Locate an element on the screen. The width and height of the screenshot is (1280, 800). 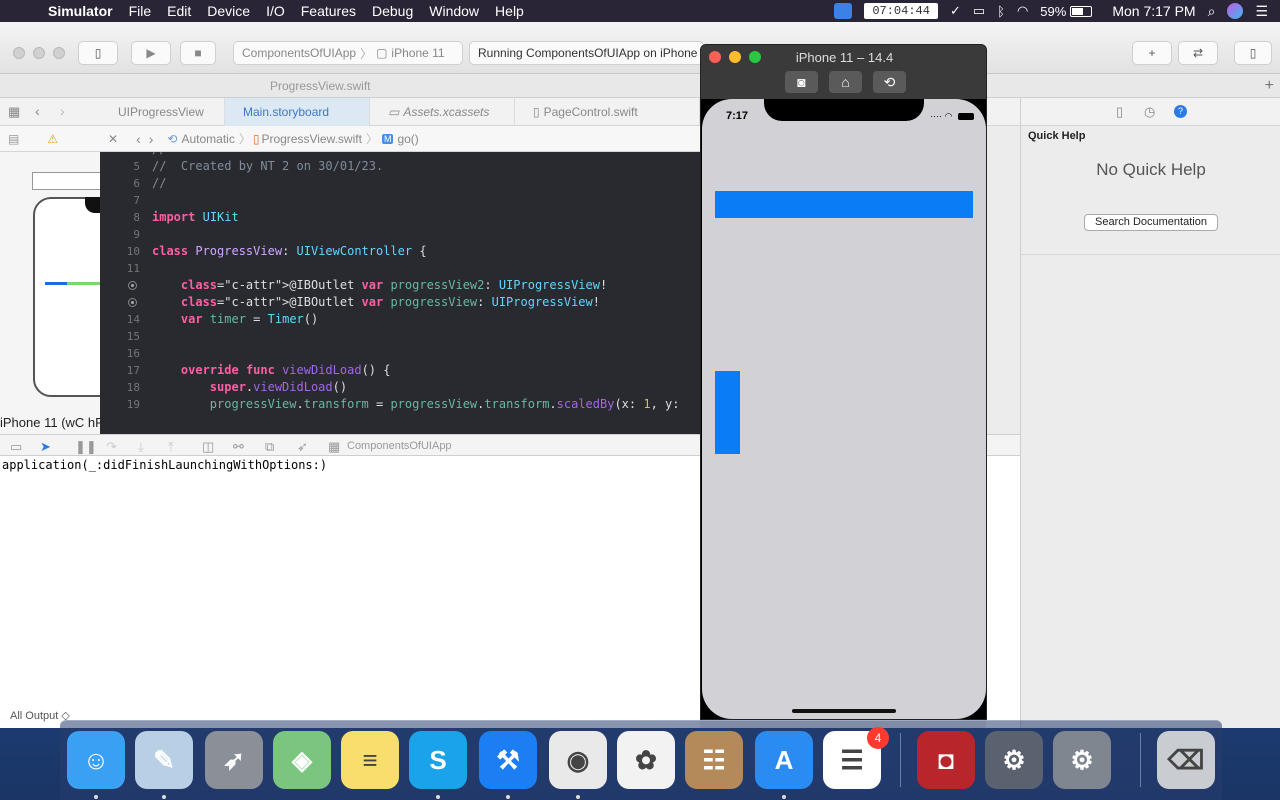
line-number: 7 is located at coordinates (120, 200).